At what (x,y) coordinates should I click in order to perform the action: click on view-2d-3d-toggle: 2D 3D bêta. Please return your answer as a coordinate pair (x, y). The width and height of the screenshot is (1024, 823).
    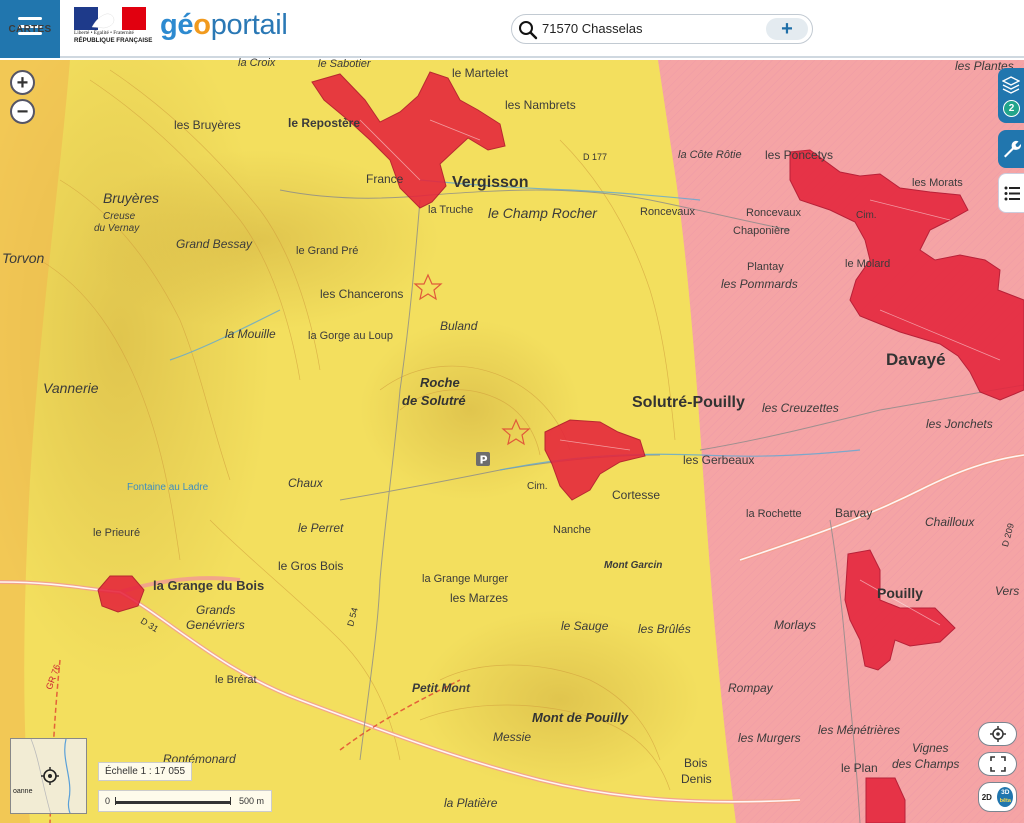
    Looking at the image, I should click on (997, 797).